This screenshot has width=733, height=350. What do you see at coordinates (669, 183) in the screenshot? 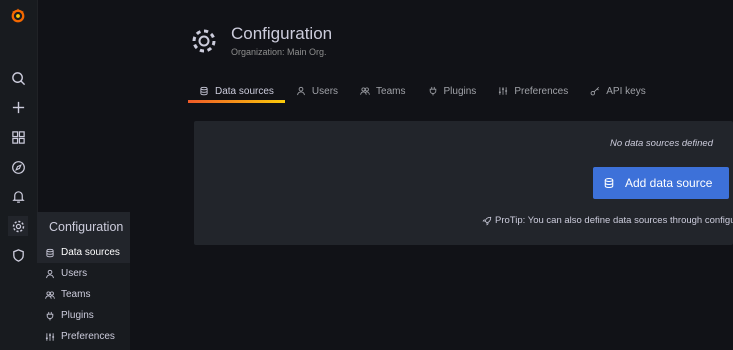
I see `add-data-source-label: Add data source` at bounding box center [669, 183].